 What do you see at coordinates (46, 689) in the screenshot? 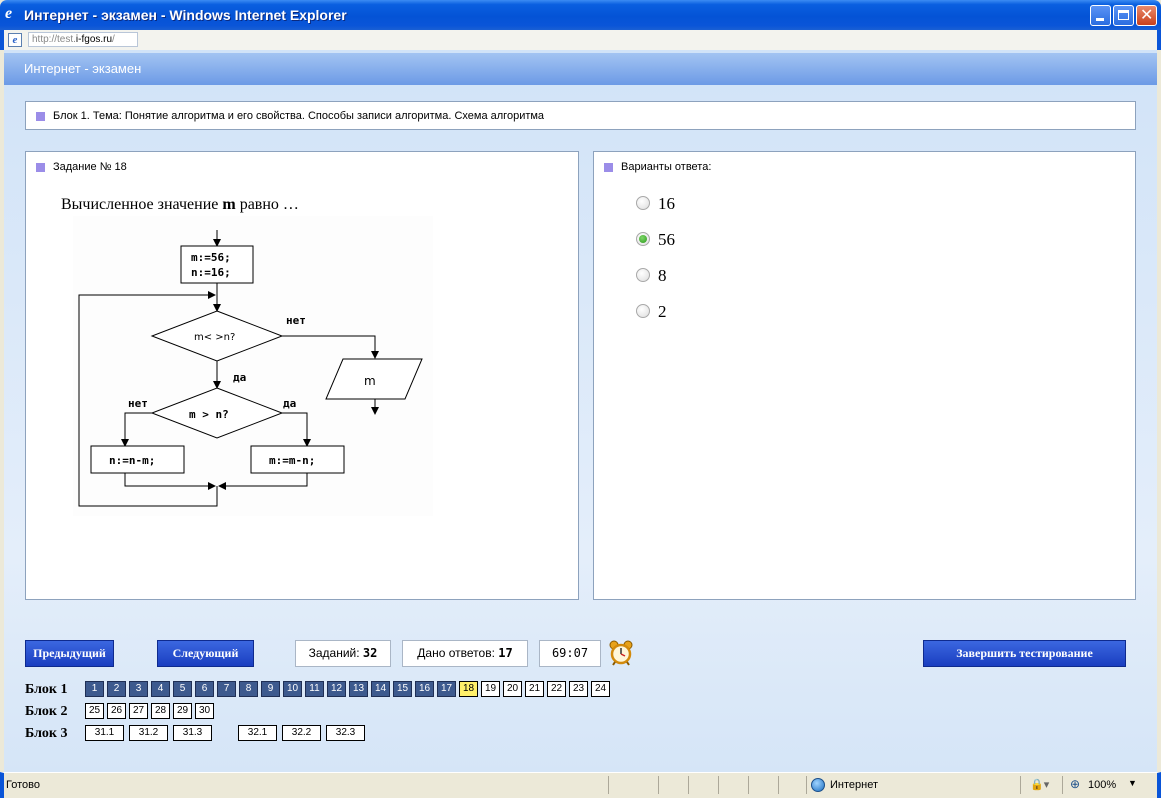
I see `block-1-label: Блок 1` at bounding box center [46, 689].